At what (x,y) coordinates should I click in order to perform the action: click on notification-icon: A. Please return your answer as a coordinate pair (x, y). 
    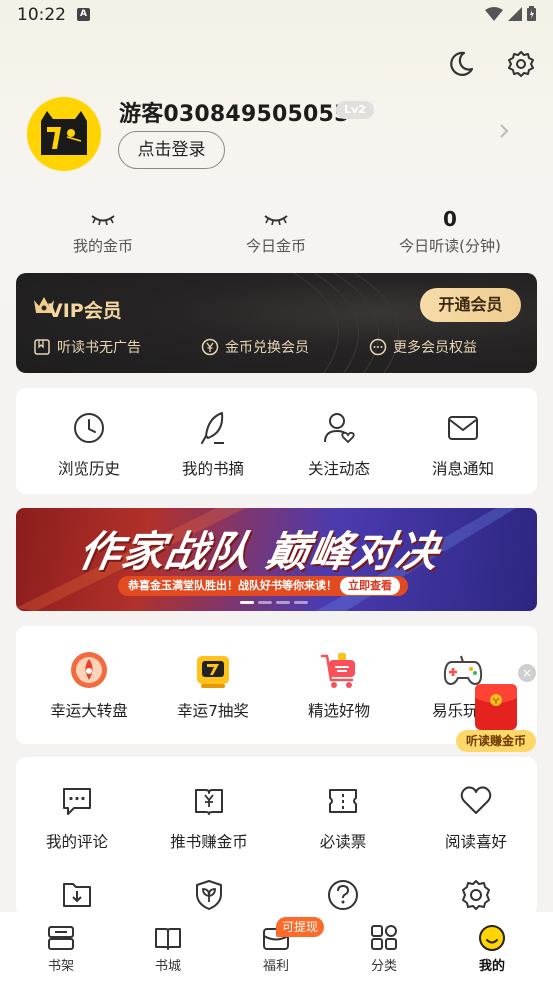
    Looking at the image, I should click on (83, 14).